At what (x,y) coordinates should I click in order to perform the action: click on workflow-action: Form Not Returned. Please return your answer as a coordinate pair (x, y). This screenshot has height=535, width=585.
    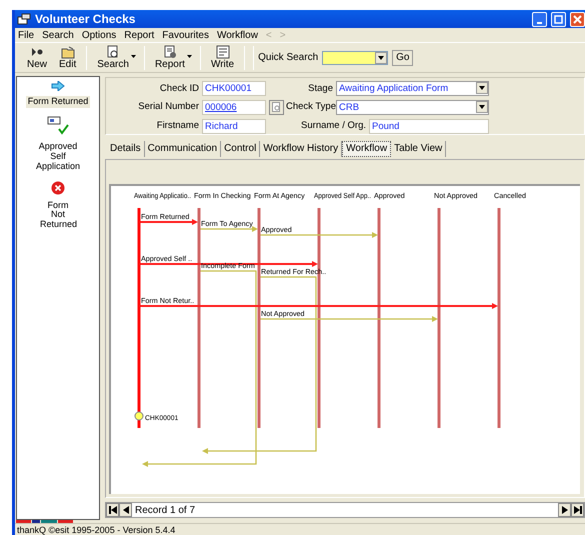
    Looking at the image, I should click on (58, 206).